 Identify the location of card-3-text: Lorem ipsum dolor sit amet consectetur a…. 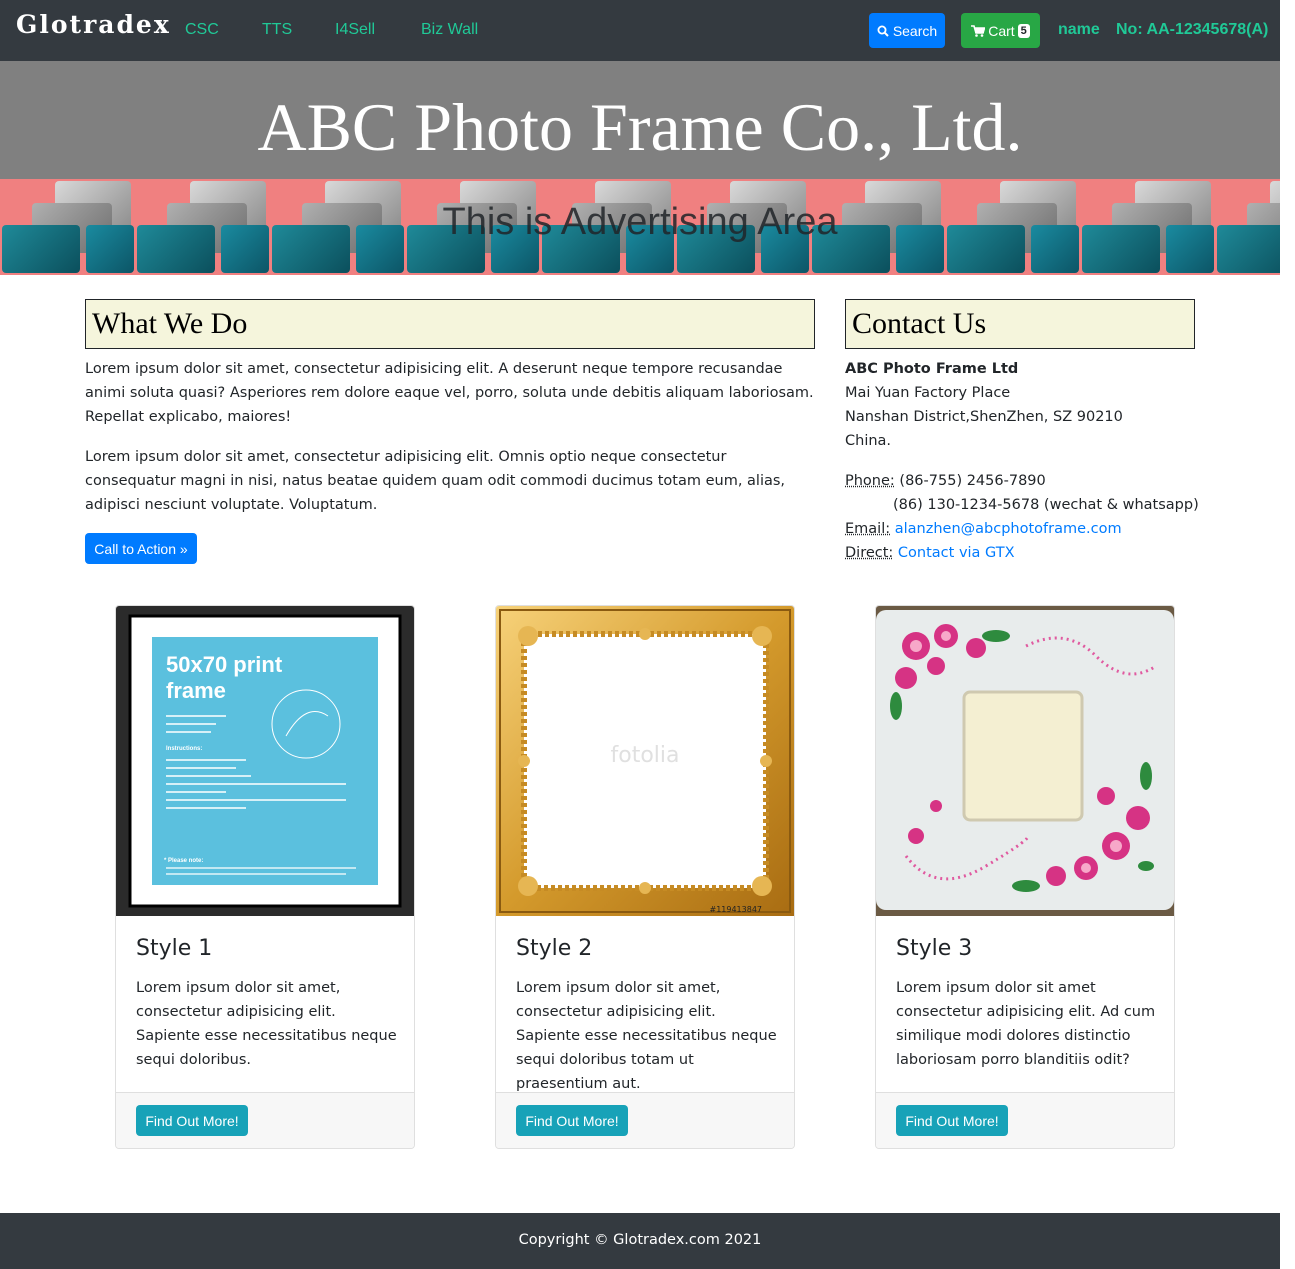
(1026, 1024).